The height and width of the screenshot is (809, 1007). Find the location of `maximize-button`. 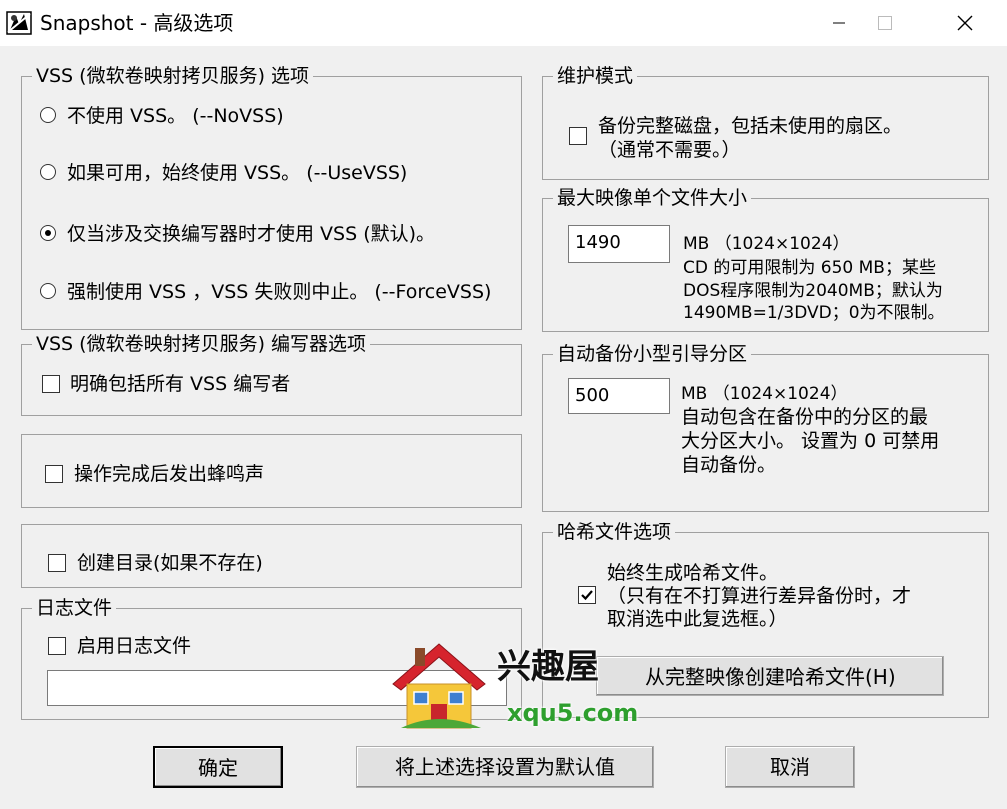

maximize-button is located at coordinates (885, 23).